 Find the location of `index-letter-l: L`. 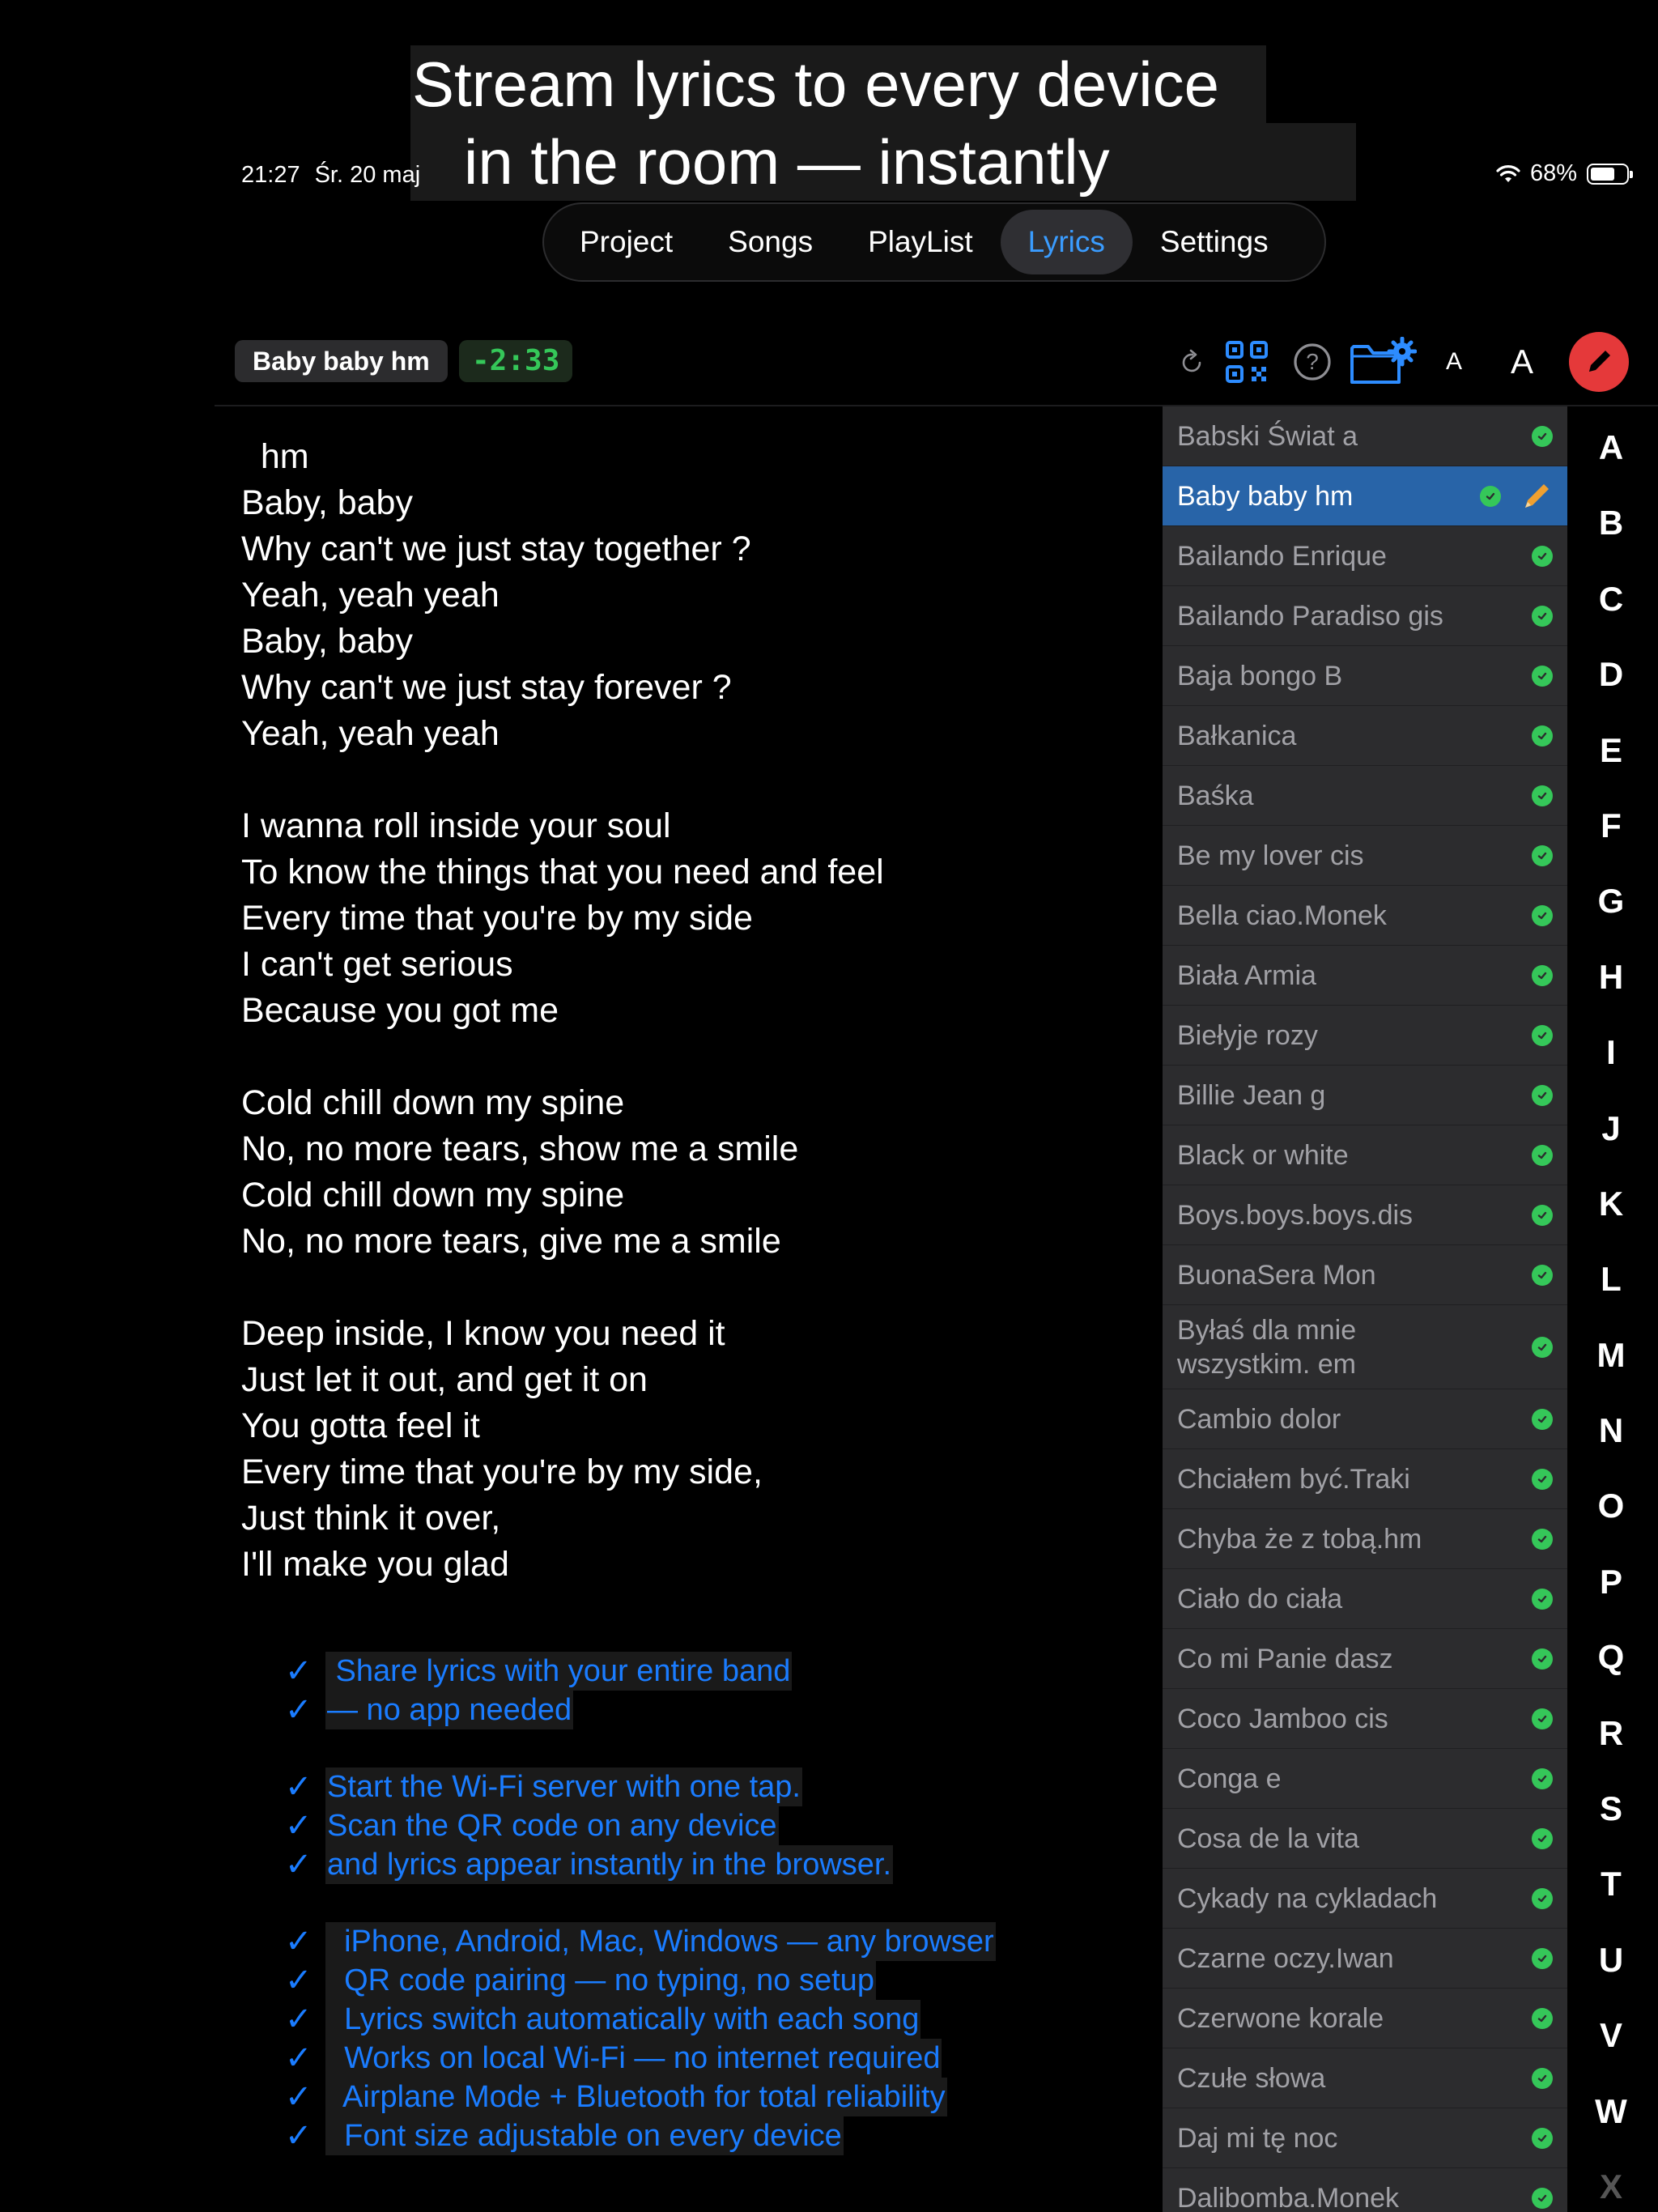

index-letter-l: L is located at coordinates (1611, 1279).